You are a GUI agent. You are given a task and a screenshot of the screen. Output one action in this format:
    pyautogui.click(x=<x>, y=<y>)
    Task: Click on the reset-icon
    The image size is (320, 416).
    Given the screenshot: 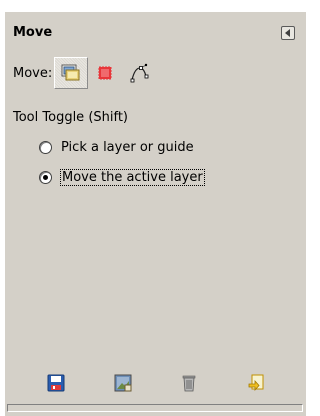 What is the action you would take?
    pyautogui.click(x=256, y=383)
    